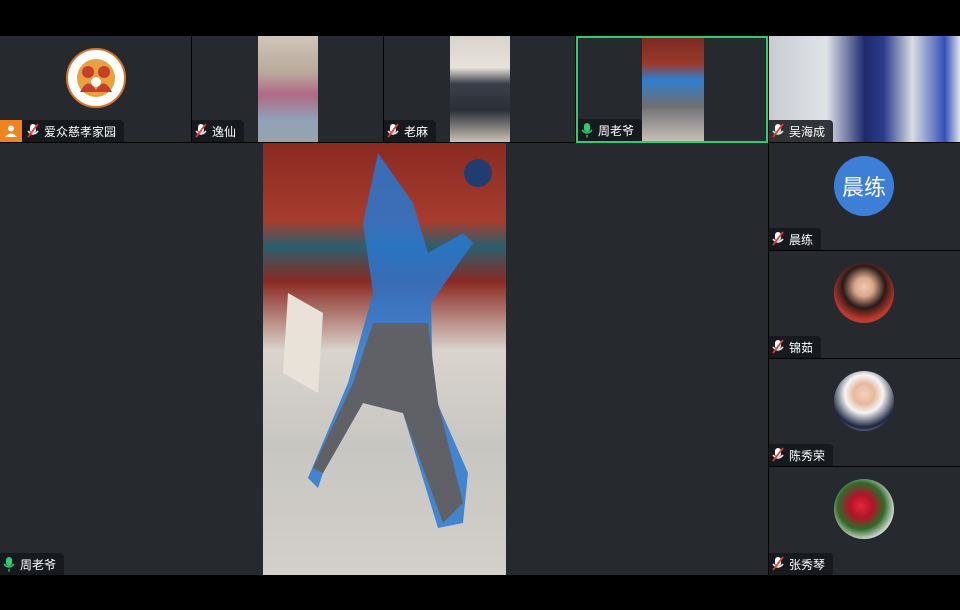  I want to click on participant-tile-zhoulaoye-active: 周老爷, so click(672, 89).